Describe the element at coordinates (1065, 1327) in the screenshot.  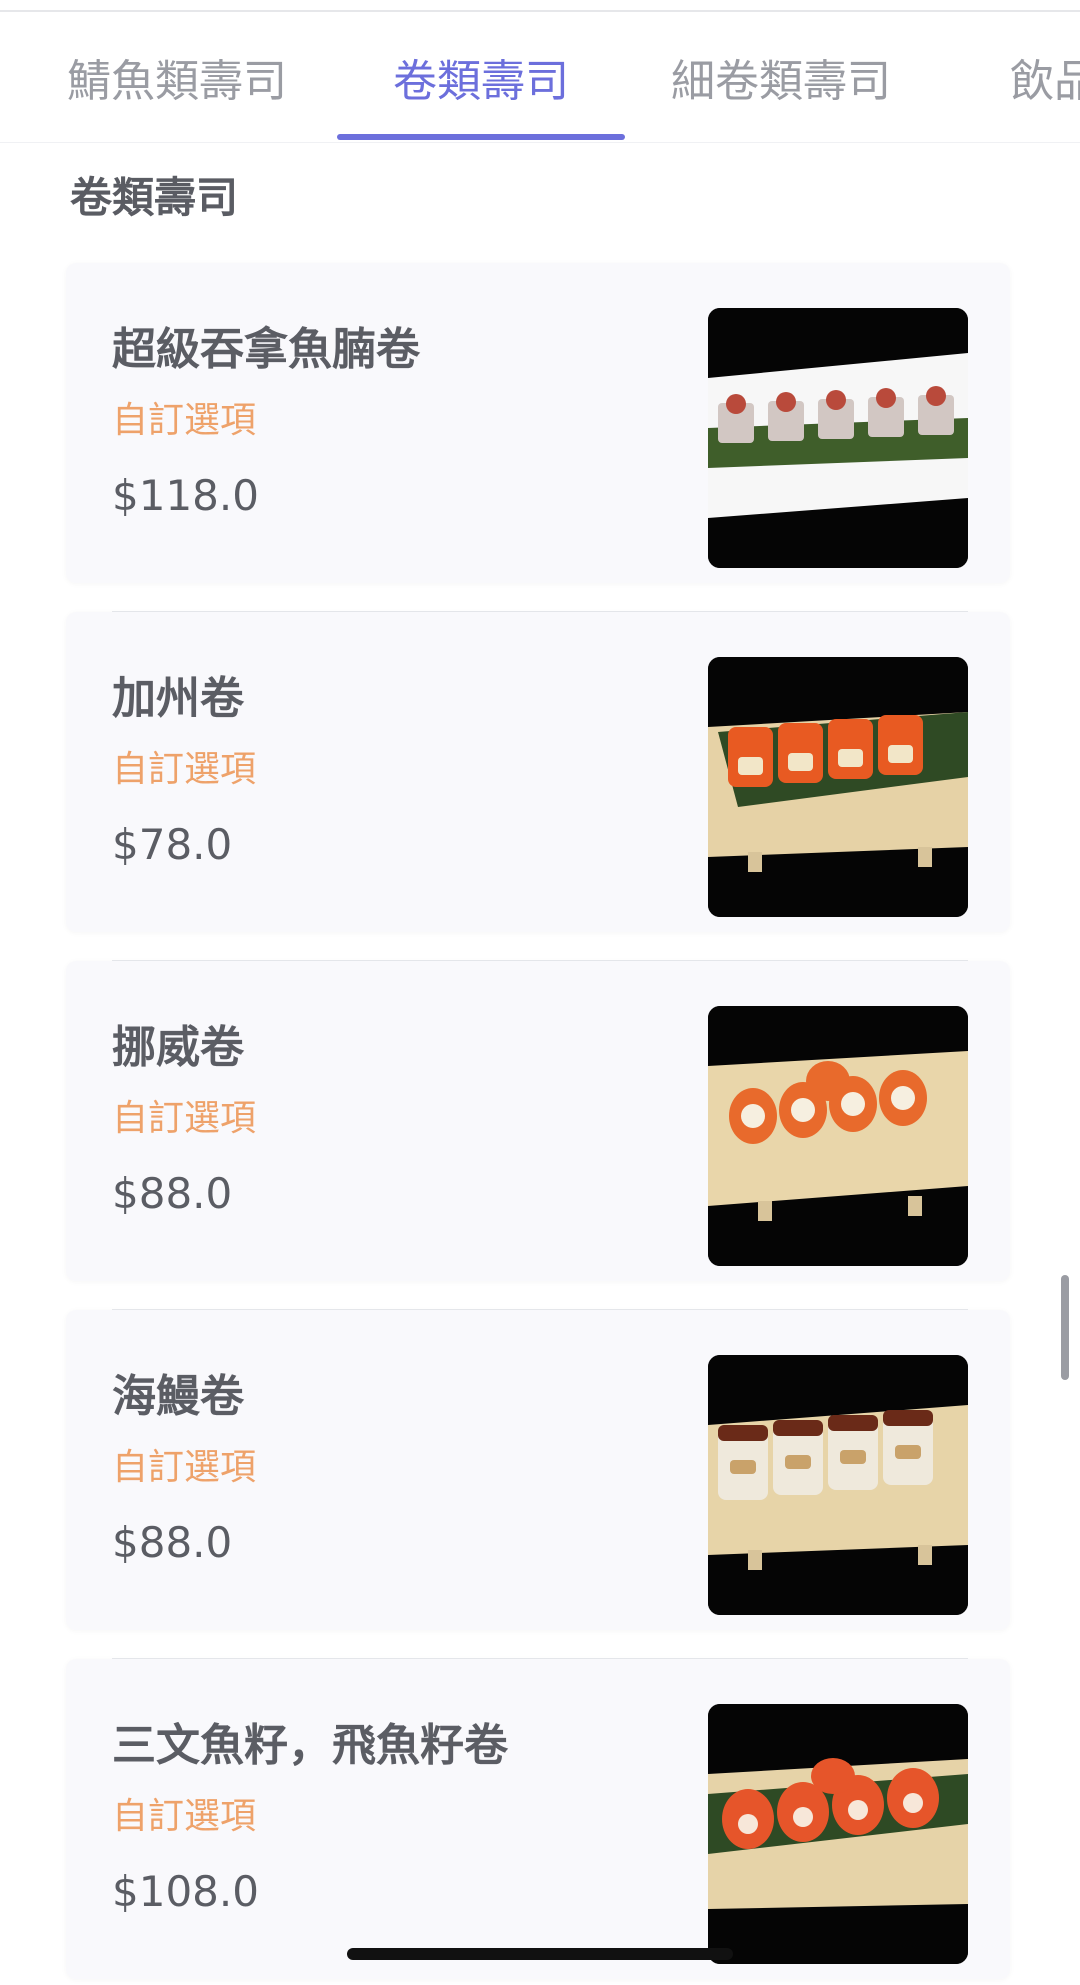
I see `scrollbar-thumb` at that location.